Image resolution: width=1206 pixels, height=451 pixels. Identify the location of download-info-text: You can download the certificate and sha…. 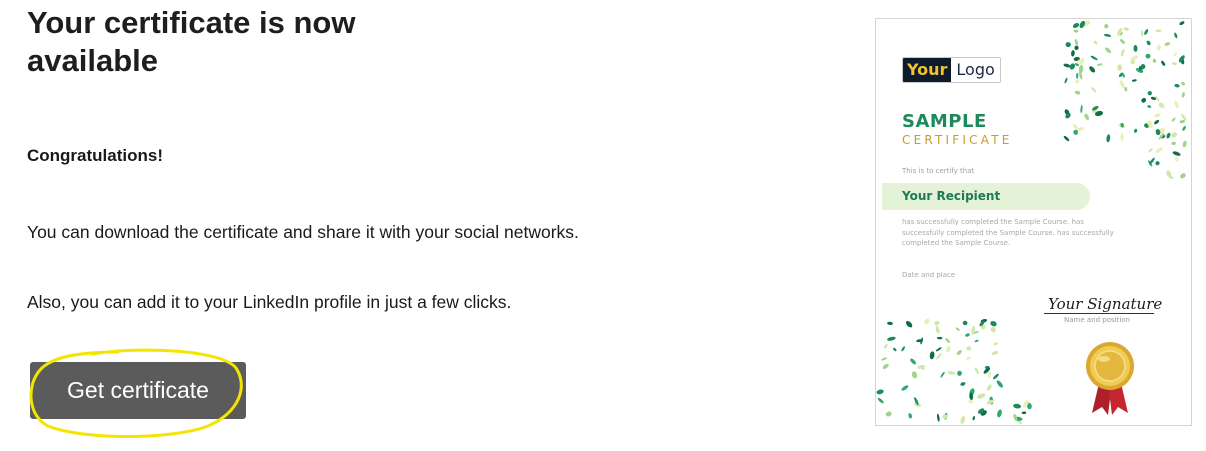
(303, 232).